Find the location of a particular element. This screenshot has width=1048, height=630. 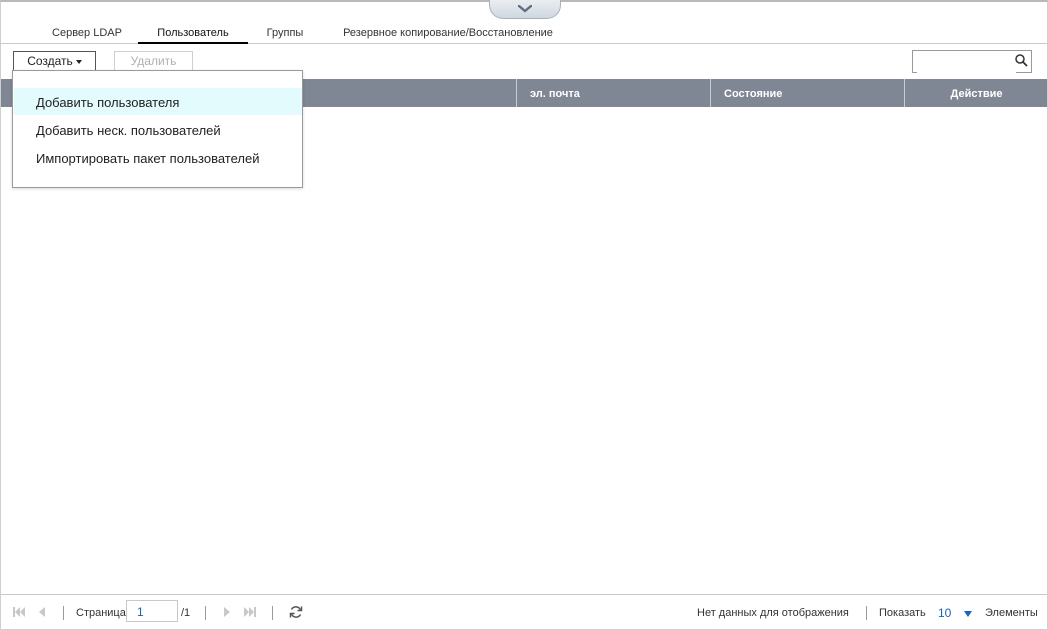

collapse-panel-button is located at coordinates (525, 9).